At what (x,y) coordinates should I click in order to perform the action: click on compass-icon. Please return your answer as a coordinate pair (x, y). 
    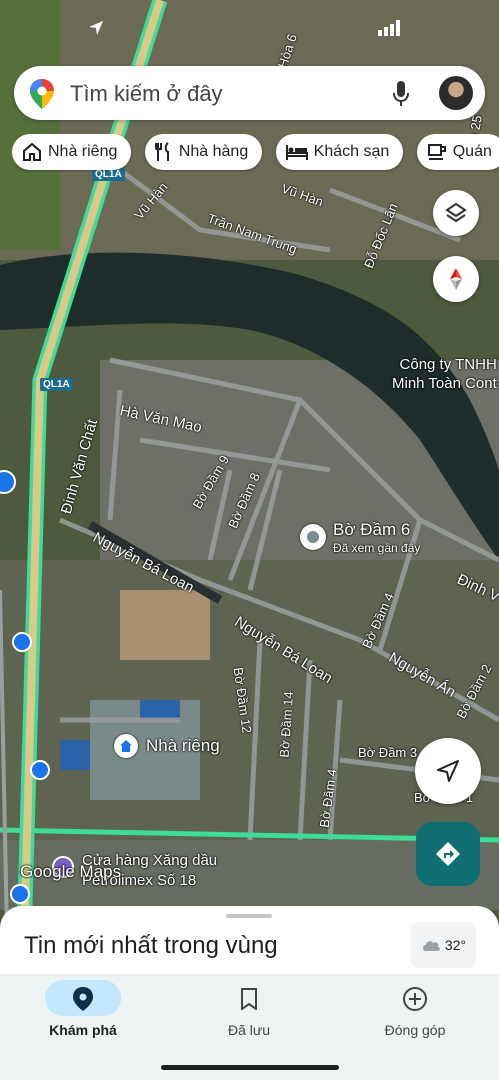
    Looking at the image, I should click on (456, 279).